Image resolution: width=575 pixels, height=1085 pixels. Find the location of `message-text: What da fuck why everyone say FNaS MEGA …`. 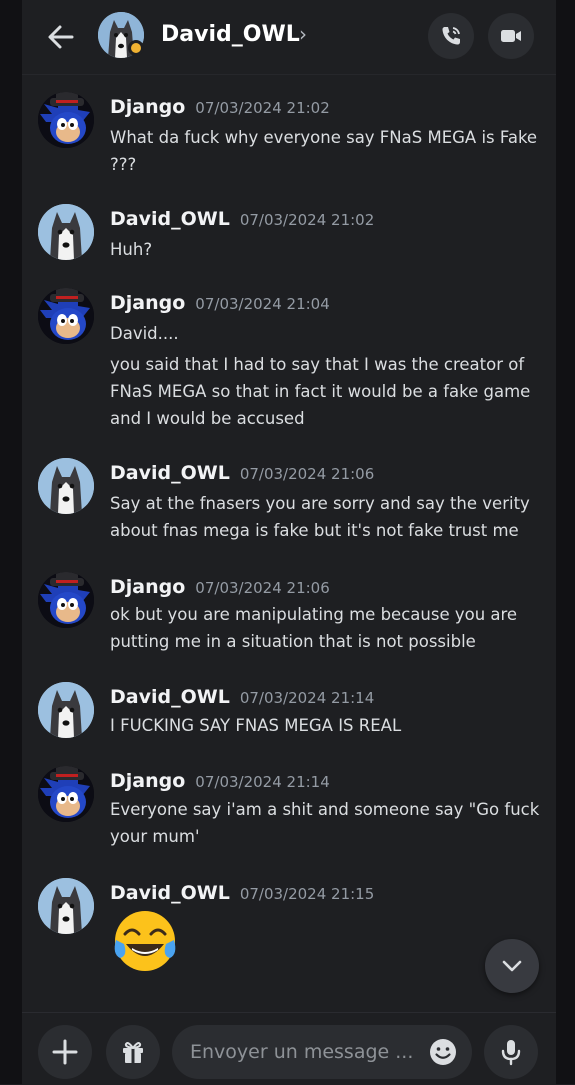

message-text: What da fuck why everyone say FNaS MEGA … is located at coordinates (324, 151).